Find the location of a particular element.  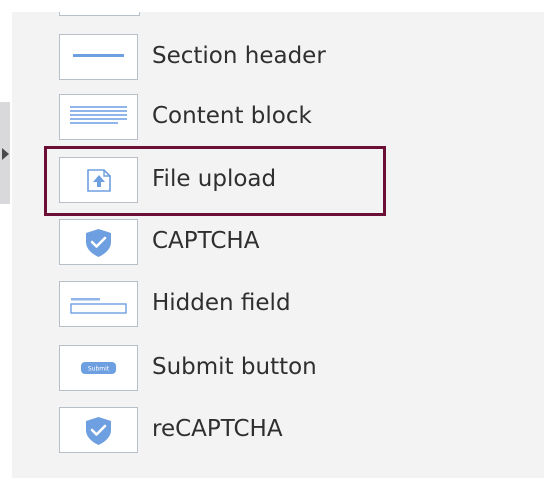

palette-item-submit-button: Submit Submit button is located at coordinates (260, 370).